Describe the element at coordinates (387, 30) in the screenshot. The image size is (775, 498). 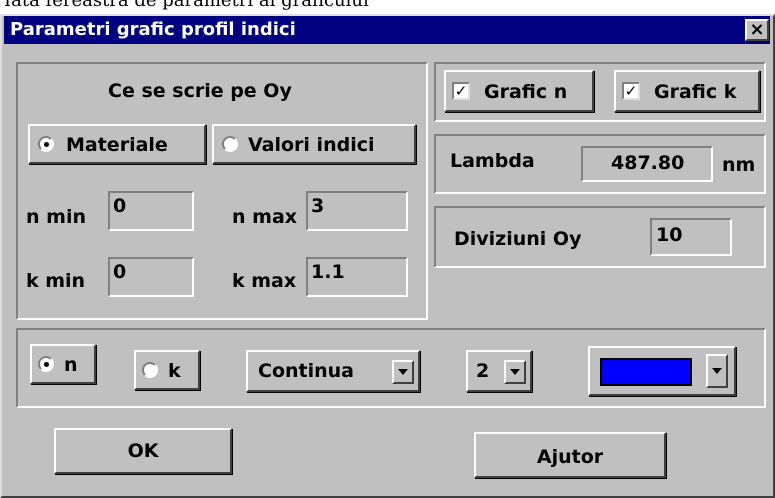
I see `dialog-title: Parametri grafic profil indici` at that location.